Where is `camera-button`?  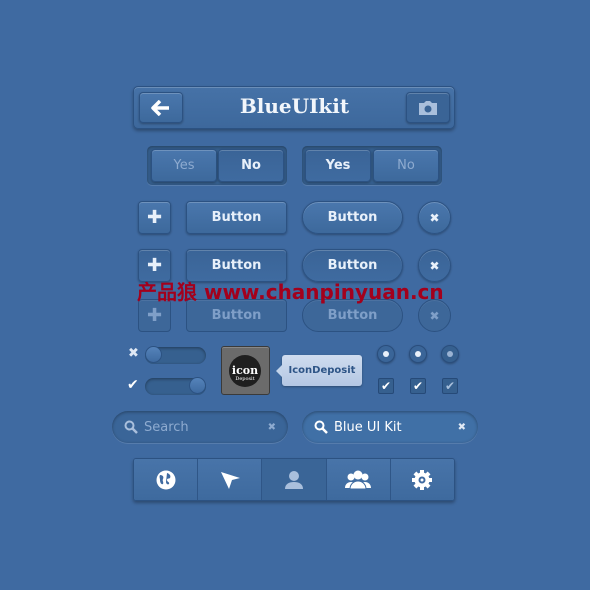 camera-button is located at coordinates (428, 107).